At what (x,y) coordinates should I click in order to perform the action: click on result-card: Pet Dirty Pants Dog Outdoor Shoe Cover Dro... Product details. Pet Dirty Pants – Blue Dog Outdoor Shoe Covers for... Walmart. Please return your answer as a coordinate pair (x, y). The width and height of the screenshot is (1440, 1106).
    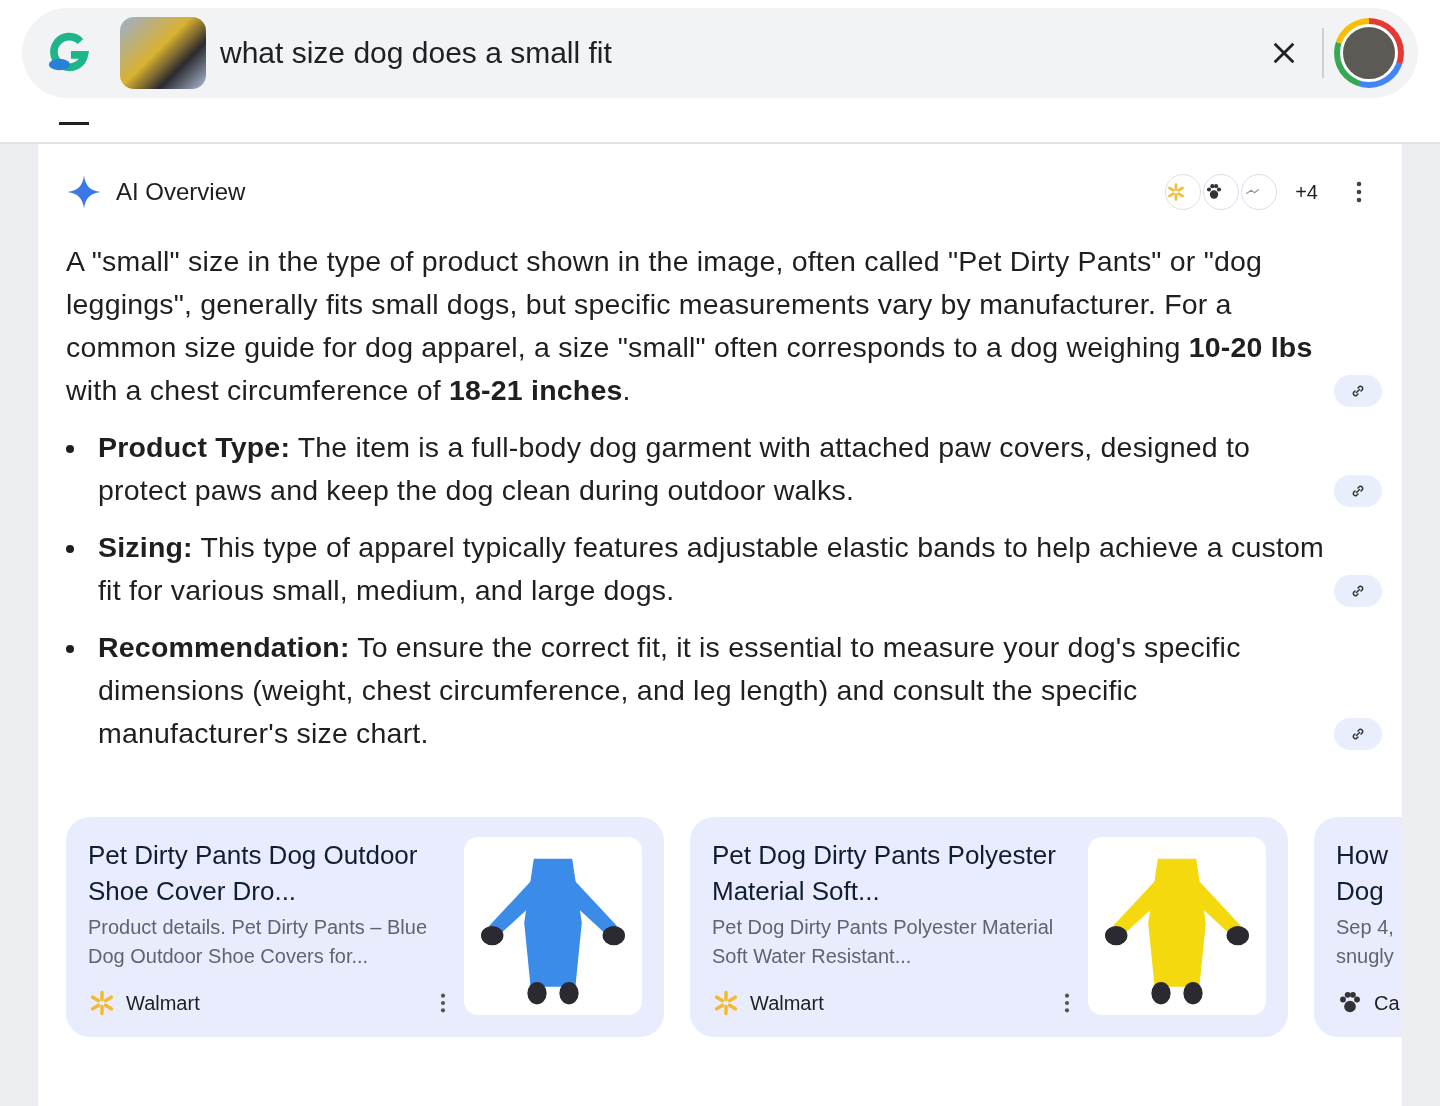
    Looking at the image, I should click on (365, 927).